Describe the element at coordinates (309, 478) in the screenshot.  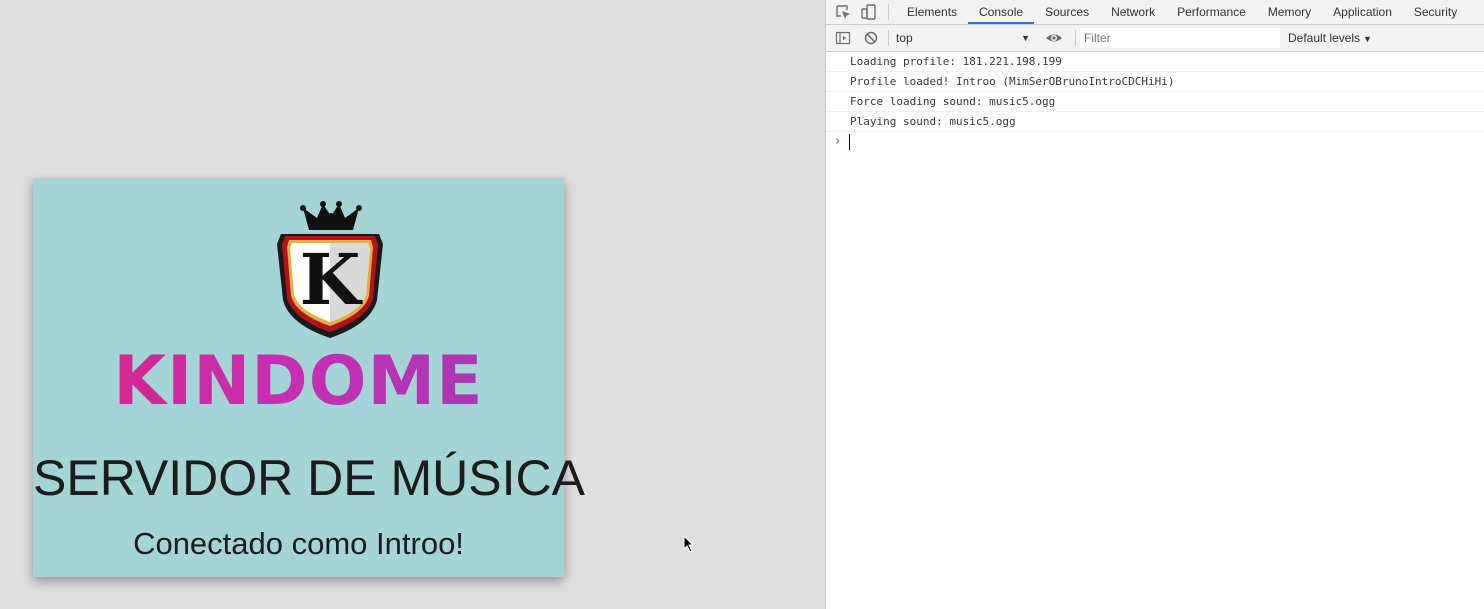
I see `page-headline: SERVIDOR DE MÚSICA` at that location.